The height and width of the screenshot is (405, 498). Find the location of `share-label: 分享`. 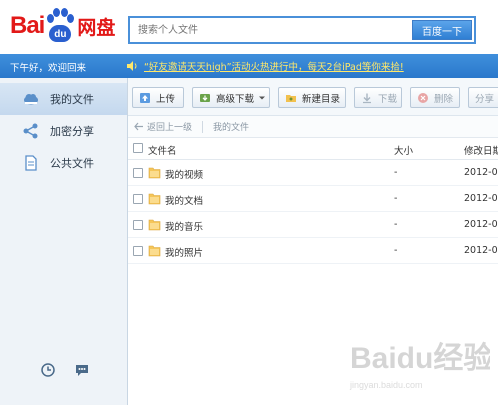

share-label: 分享 is located at coordinates (485, 99).